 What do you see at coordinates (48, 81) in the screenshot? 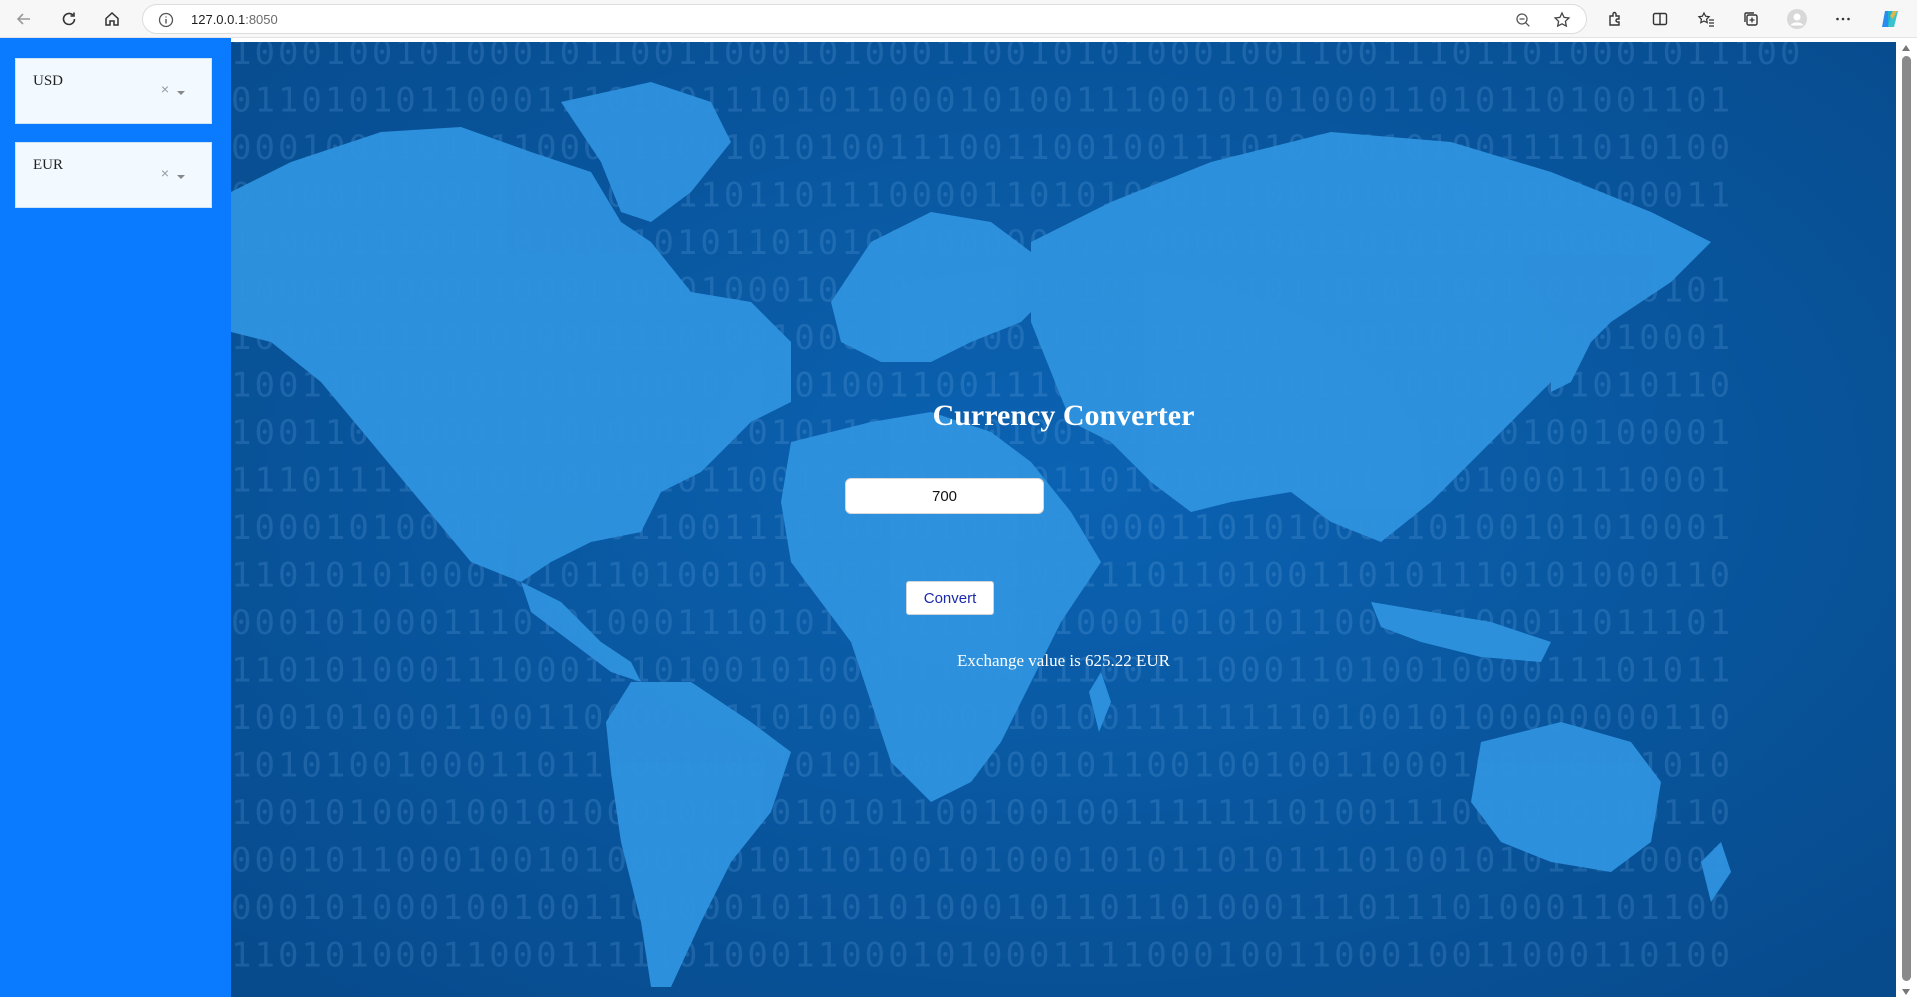
I see `from-currency-value: USD` at bounding box center [48, 81].